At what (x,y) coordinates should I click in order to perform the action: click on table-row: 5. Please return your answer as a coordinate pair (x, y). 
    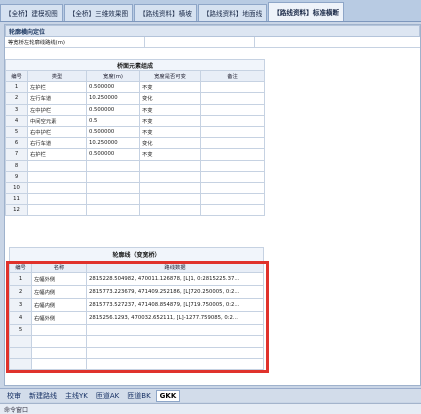
    Looking at the image, I should click on (136, 330).